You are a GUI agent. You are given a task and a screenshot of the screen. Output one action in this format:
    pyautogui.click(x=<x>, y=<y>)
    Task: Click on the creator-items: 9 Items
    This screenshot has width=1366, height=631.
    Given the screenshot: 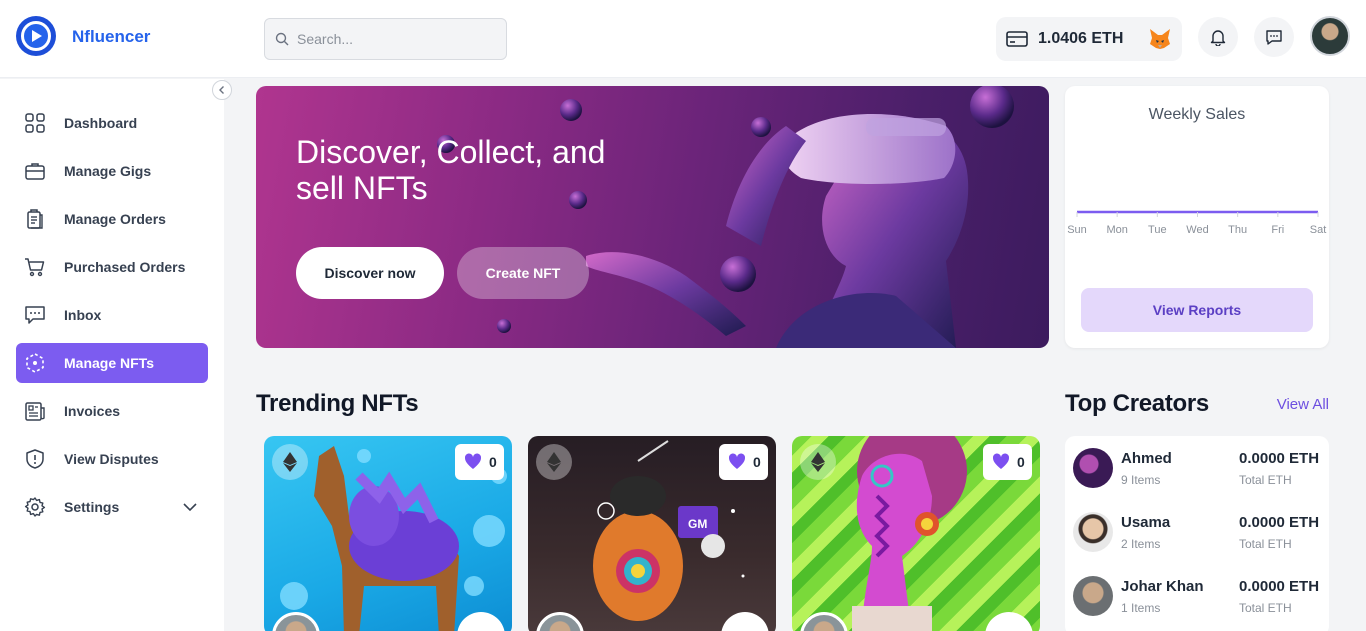 What is the action you would take?
    pyautogui.click(x=1141, y=480)
    